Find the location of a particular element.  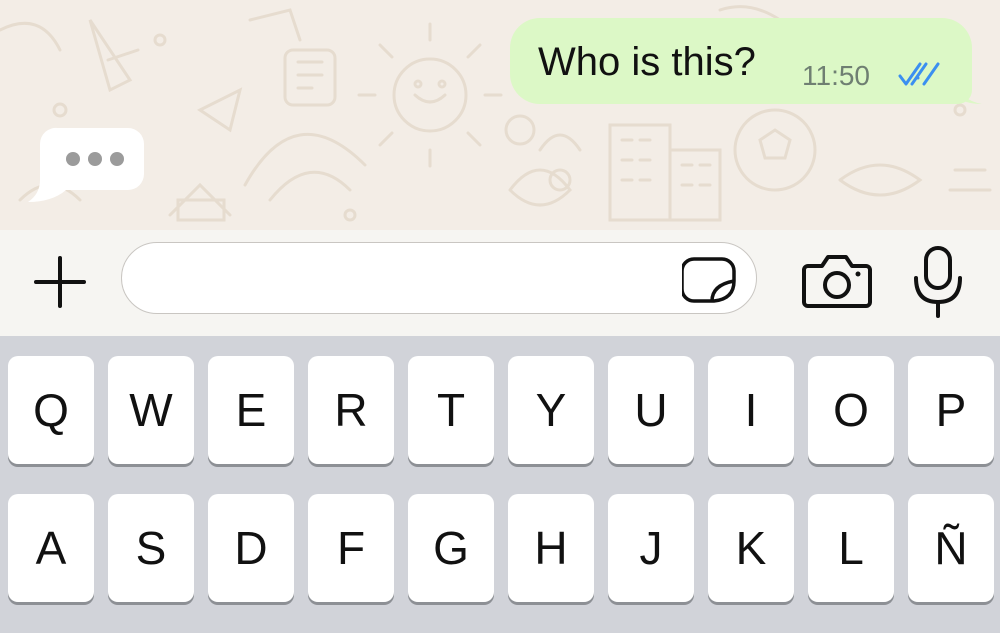

camera-icon is located at coordinates (837, 281).